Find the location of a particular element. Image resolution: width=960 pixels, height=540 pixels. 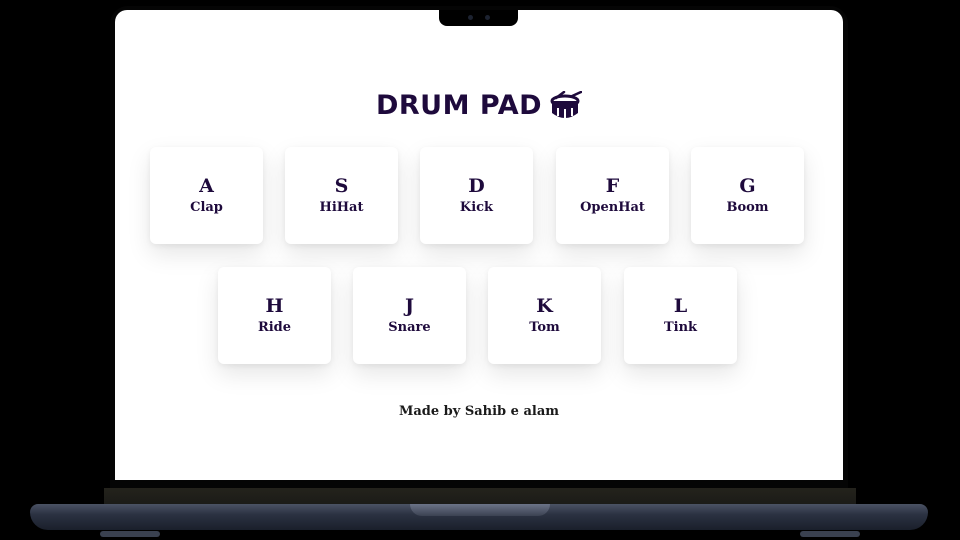

drum-pad-boom: G Boom is located at coordinates (747, 195).